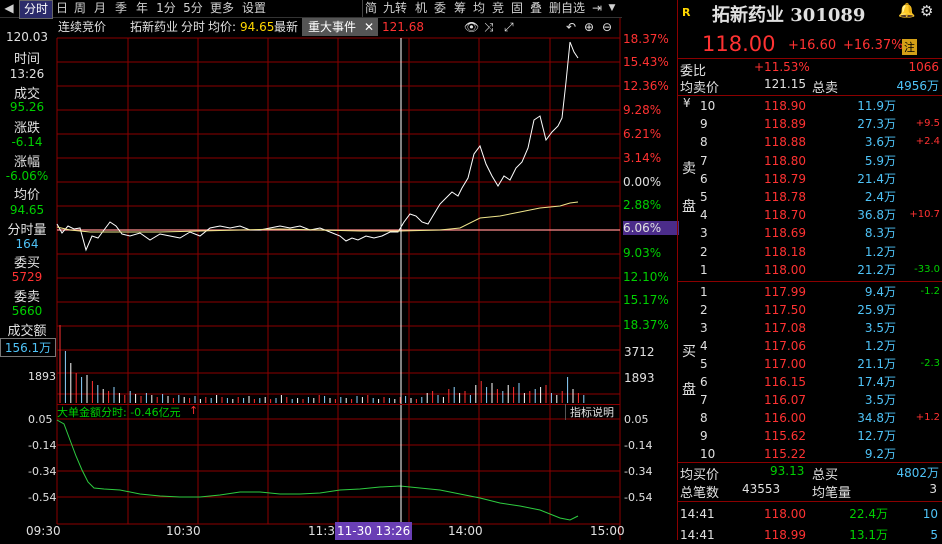 The image size is (942, 544). Describe the element at coordinates (810, 179) in the screenshot. I see `ask-row: 6 118.79 21.4万` at that location.